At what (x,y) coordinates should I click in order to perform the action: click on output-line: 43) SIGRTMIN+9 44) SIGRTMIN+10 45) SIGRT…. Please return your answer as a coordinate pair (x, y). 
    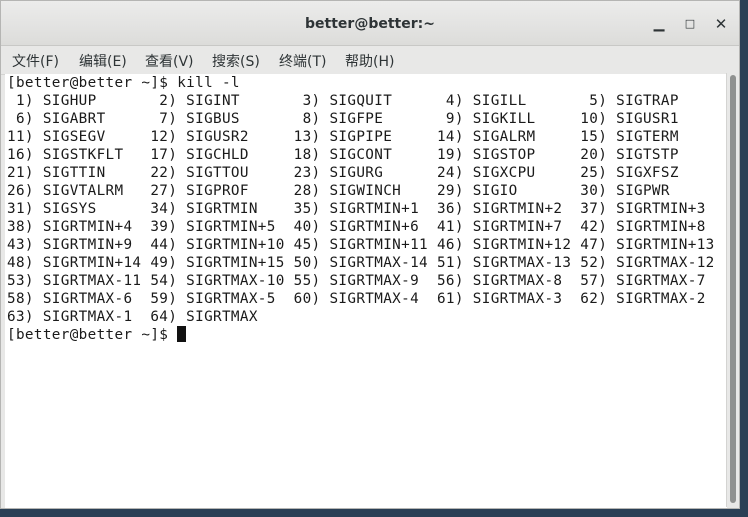
    Looking at the image, I should click on (361, 245).